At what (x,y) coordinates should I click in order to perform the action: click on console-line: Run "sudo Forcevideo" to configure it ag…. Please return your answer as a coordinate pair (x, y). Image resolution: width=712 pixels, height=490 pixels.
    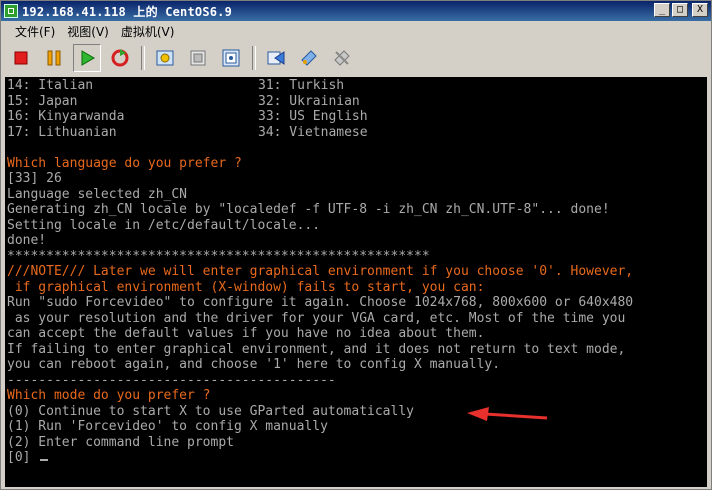
    Looking at the image, I should click on (320, 302).